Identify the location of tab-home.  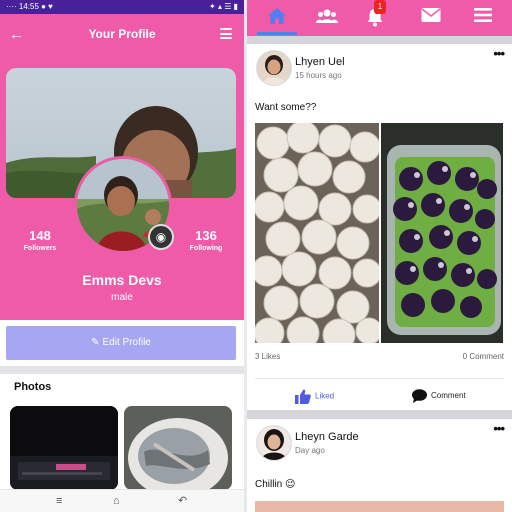
(277, 18).